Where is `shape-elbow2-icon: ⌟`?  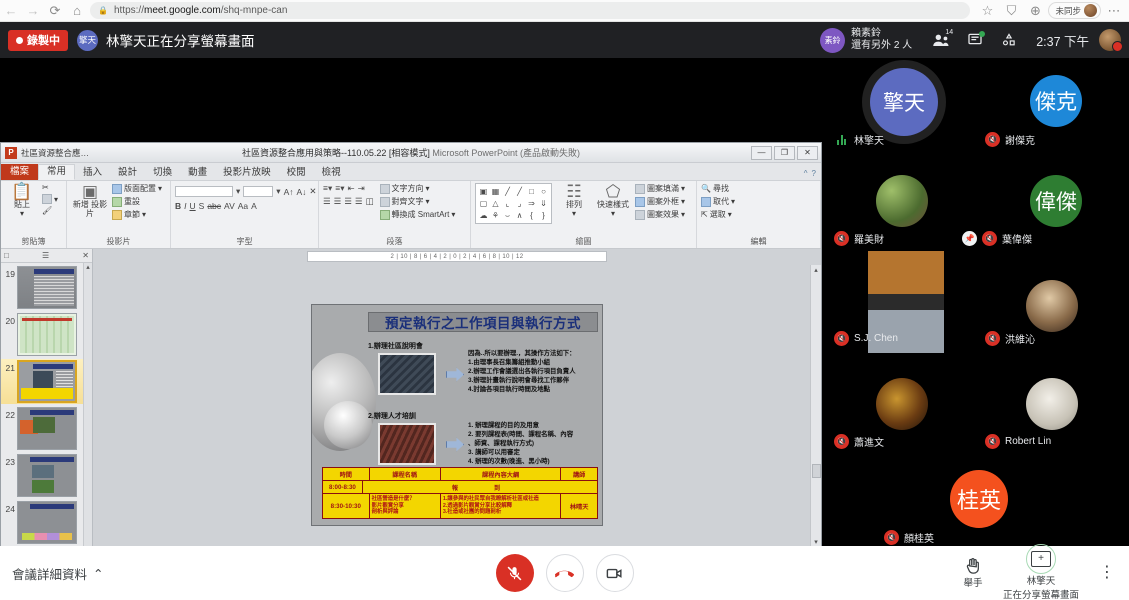 shape-elbow2-icon: ⌟ is located at coordinates (519, 203).